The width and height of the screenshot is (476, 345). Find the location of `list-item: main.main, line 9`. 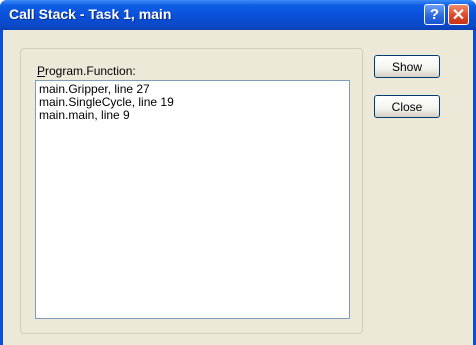

list-item: main.main, line 9 is located at coordinates (192, 115).